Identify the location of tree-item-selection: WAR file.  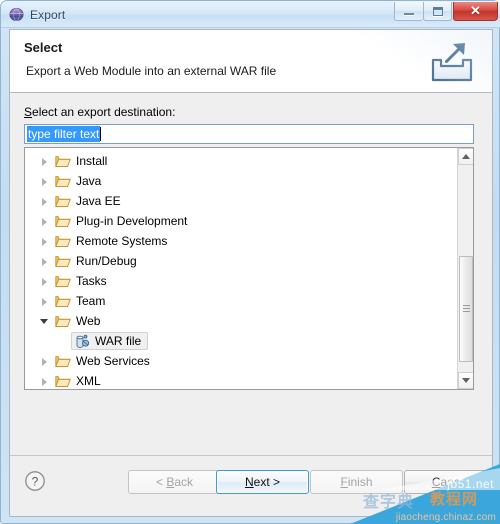
(110, 341).